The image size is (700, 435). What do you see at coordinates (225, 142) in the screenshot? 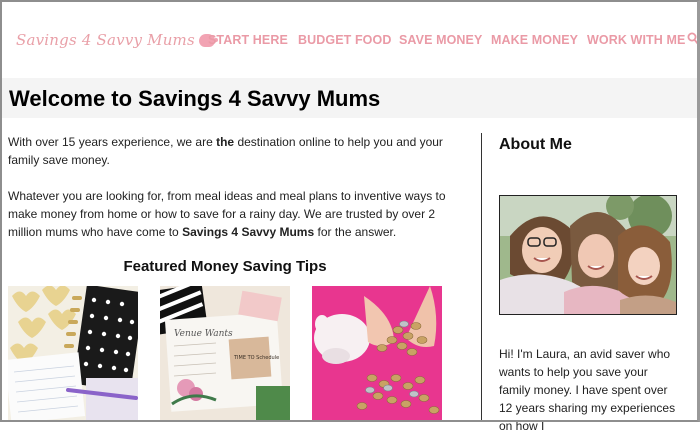
I see `intro-emphasis: the` at bounding box center [225, 142].